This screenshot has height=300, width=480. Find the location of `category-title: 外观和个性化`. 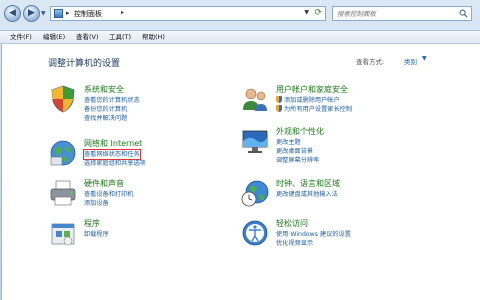

category-title: 外观和个性化 is located at coordinates (300, 131).